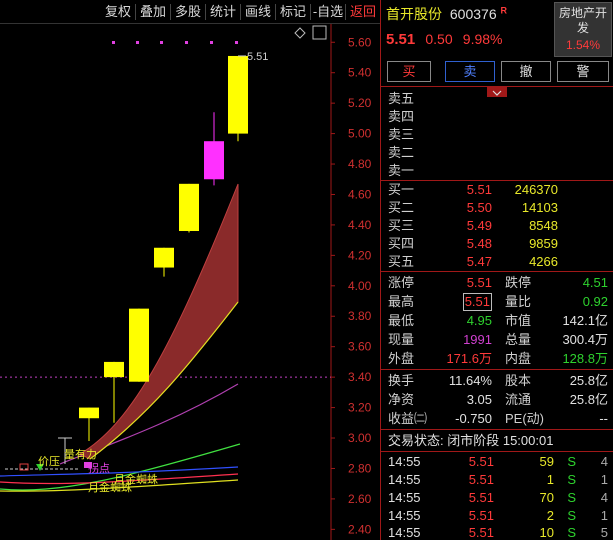  What do you see at coordinates (497, 116) in the screenshot?
I see `ask-row: 卖四` at bounding box center [497, 116].